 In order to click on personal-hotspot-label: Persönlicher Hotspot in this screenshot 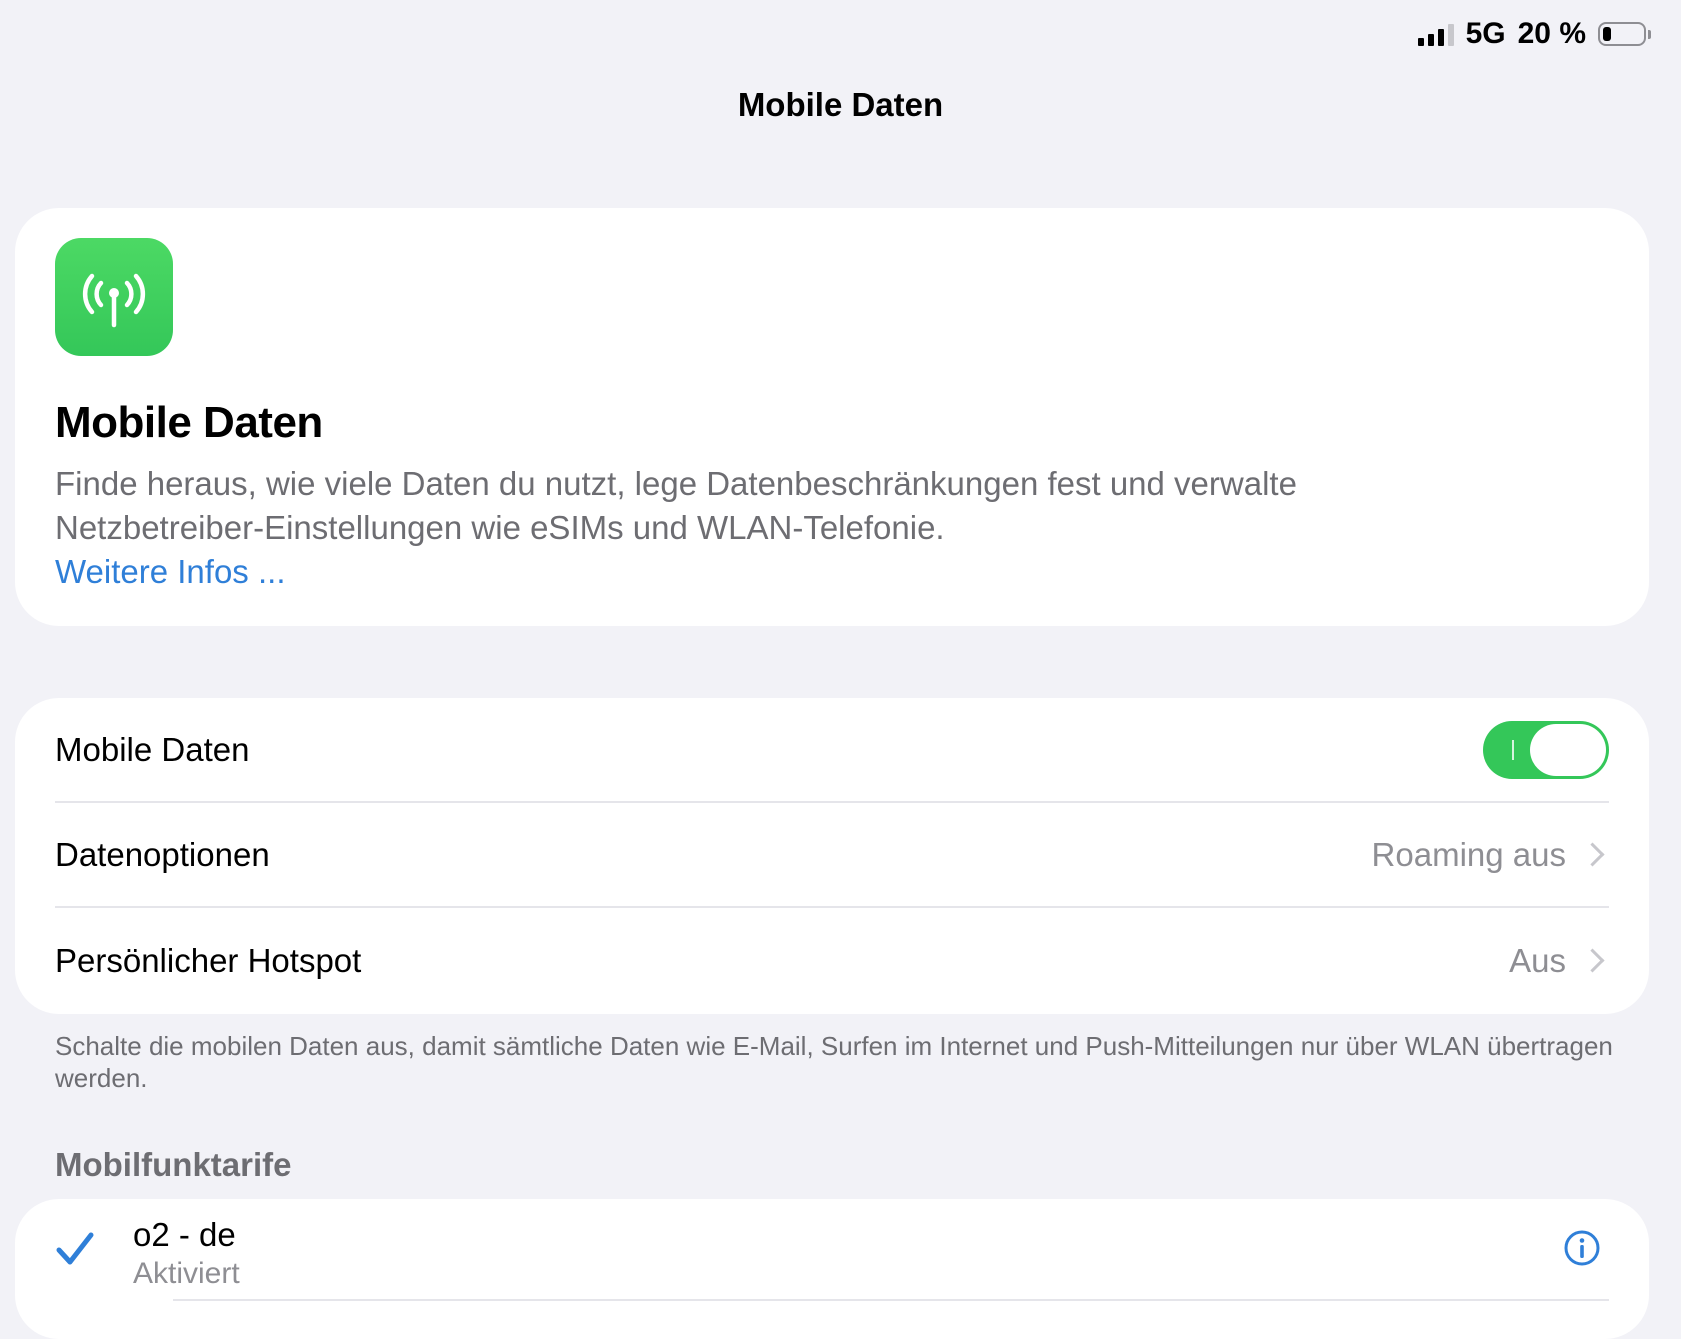, I will do `click(208, 960)`.